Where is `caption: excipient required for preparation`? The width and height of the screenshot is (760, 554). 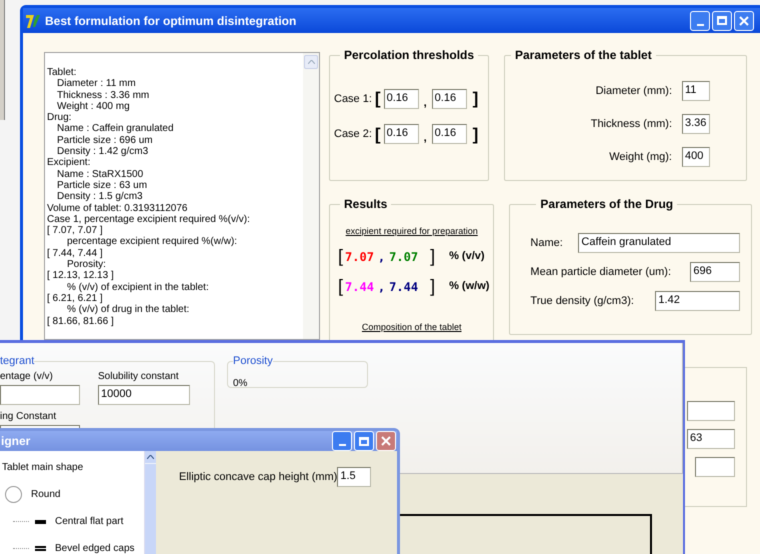
caption: excipient required for preparation is located at coordinates (412, 231).